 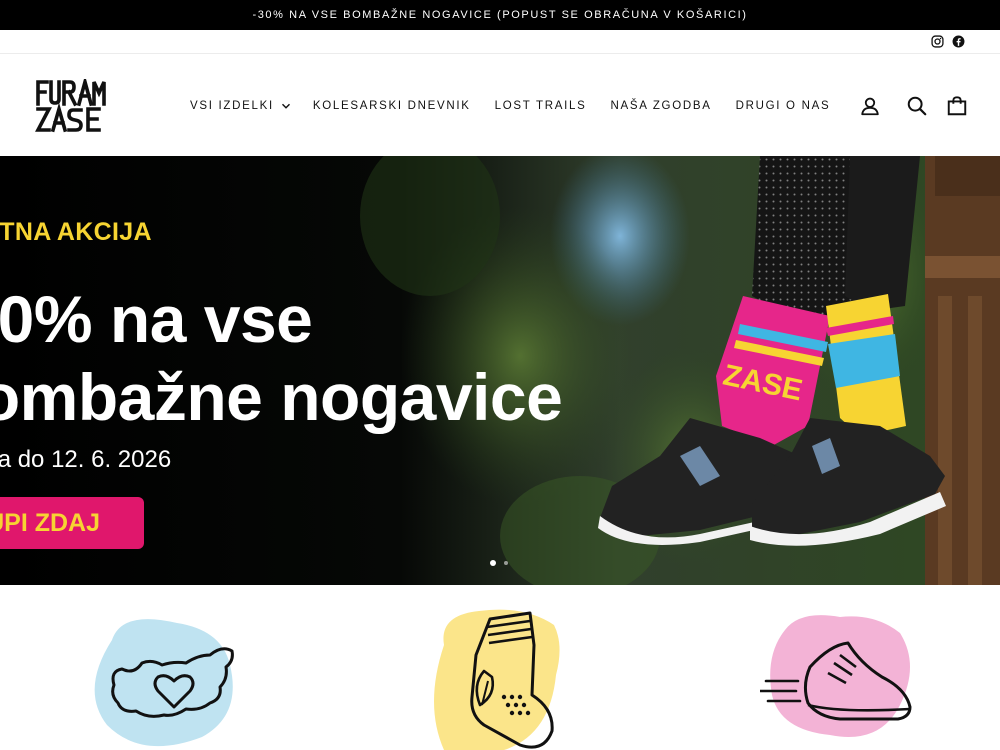 I want to click on nav-label: DRUGI O NAS, so click(x=783, y=106).